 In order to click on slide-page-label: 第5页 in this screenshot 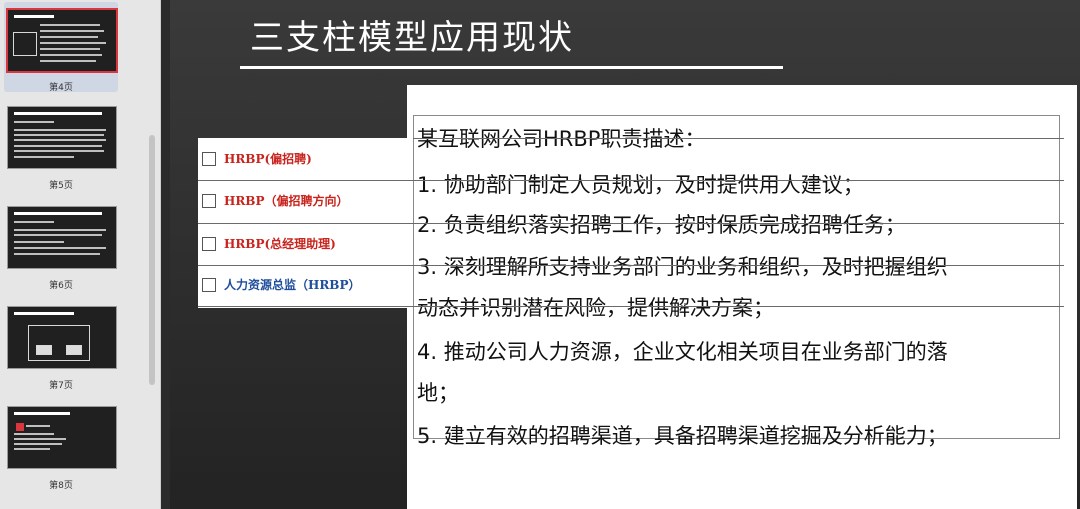, I will do `click(61, 186)`.